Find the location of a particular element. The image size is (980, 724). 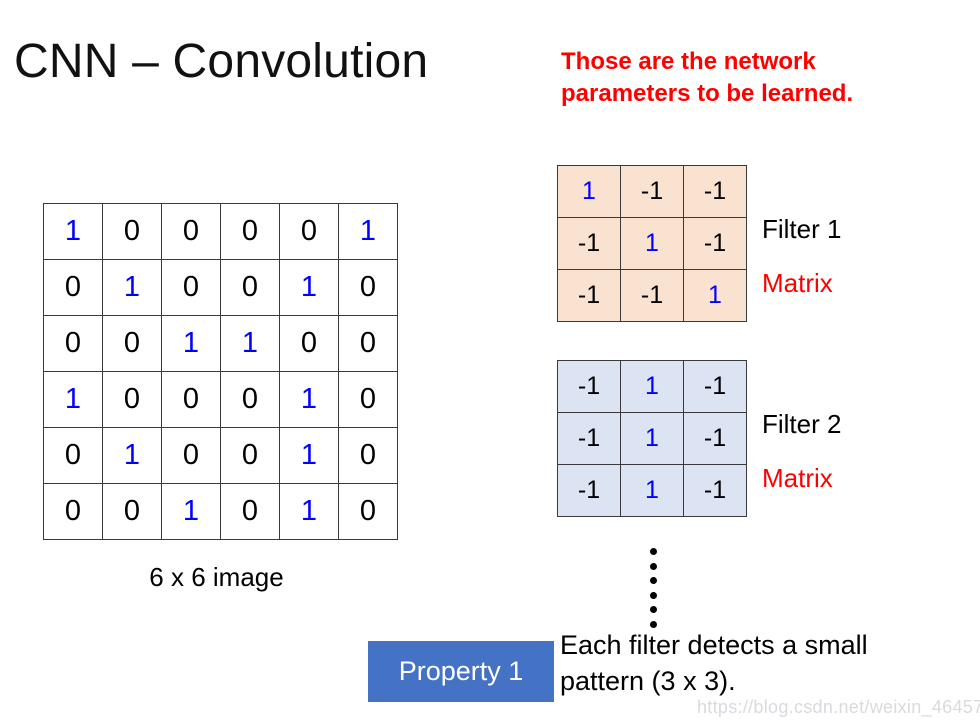

input-matrix-row: 001010 is located at coordinates (220, 511).